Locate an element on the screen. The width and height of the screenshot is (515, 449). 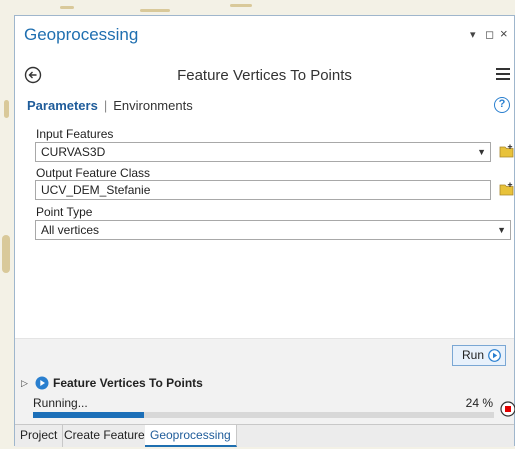
help-icon: ? is located at coordinates (502, 105).